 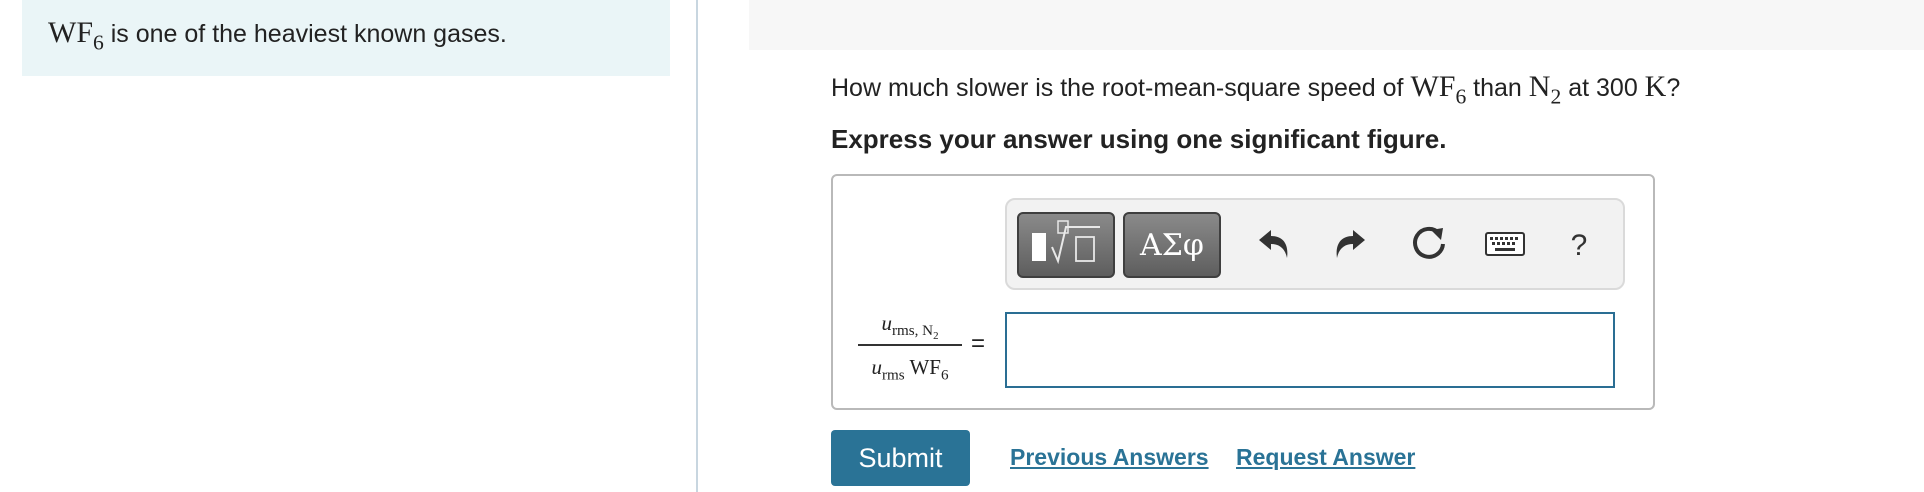 I want to click on redo-button, so click(x=1351, y=246).